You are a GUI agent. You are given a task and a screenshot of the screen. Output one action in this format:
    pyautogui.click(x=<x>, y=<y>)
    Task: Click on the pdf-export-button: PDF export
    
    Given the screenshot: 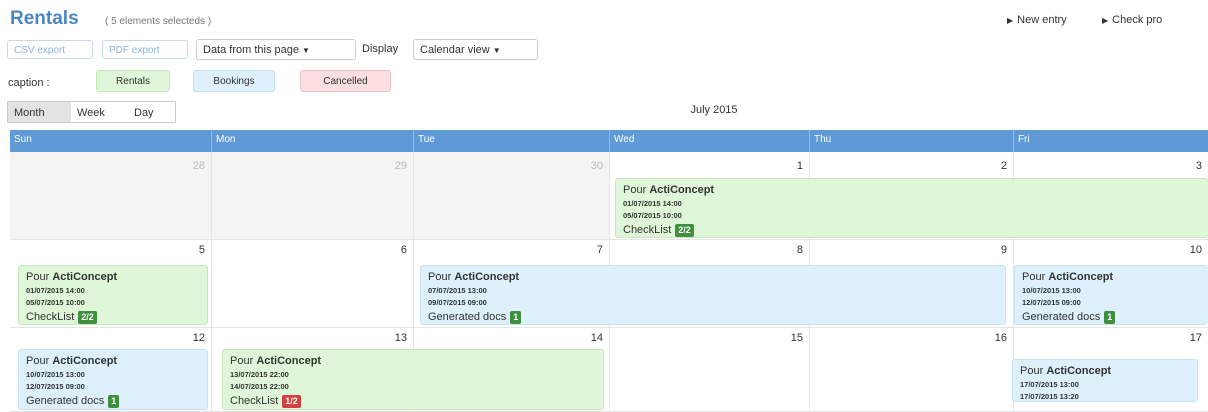 What is the action you would take?
    pyautogui.click(x=145, y=49)
    